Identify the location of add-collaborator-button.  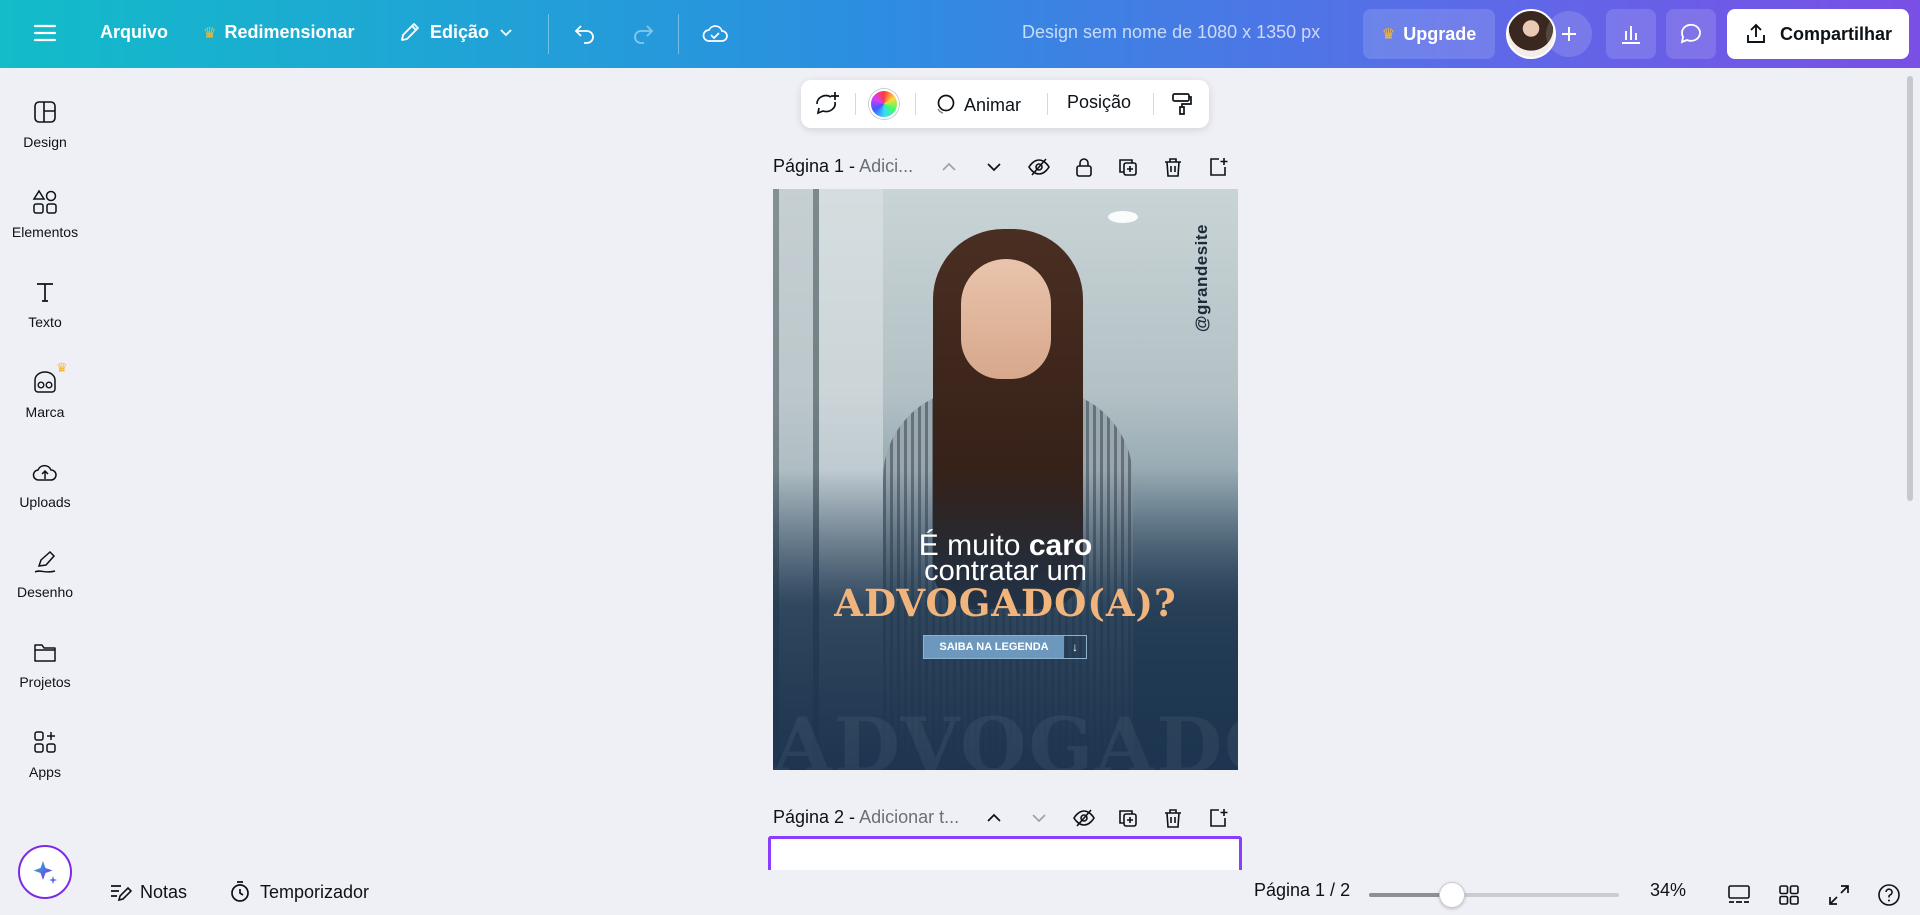
(1569, 34).